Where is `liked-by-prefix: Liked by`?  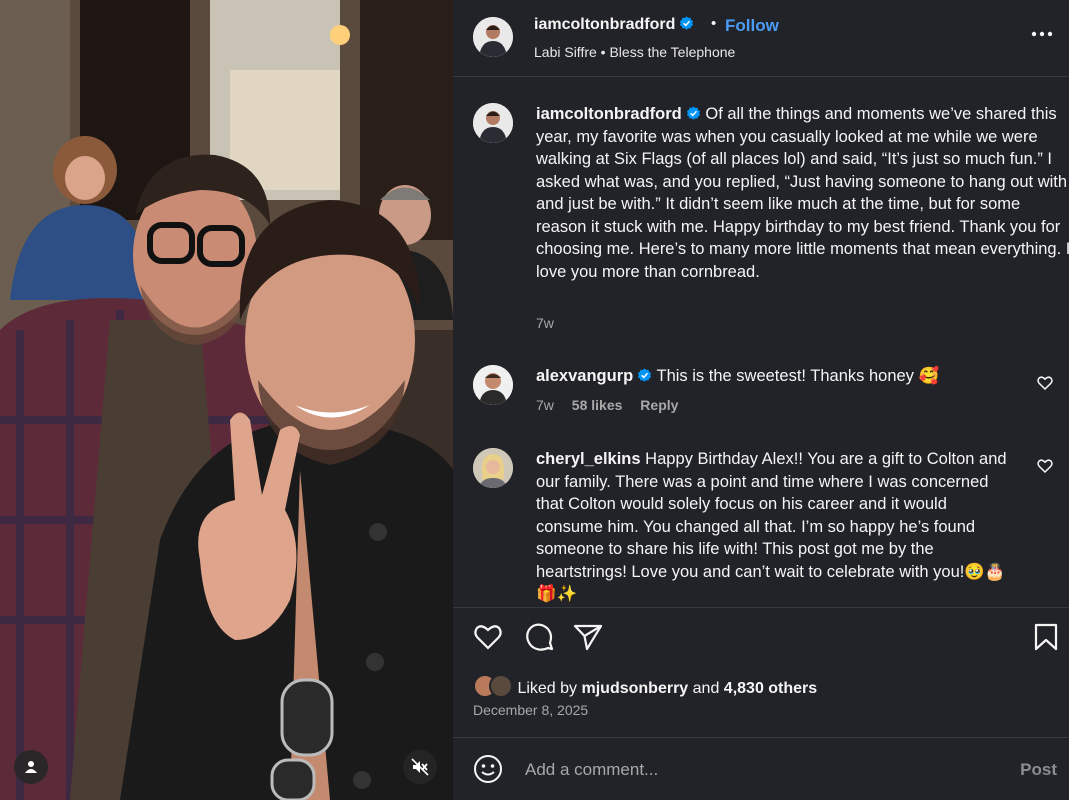 liked-by-prefix: Liked by is located at coordinates (547, 688).